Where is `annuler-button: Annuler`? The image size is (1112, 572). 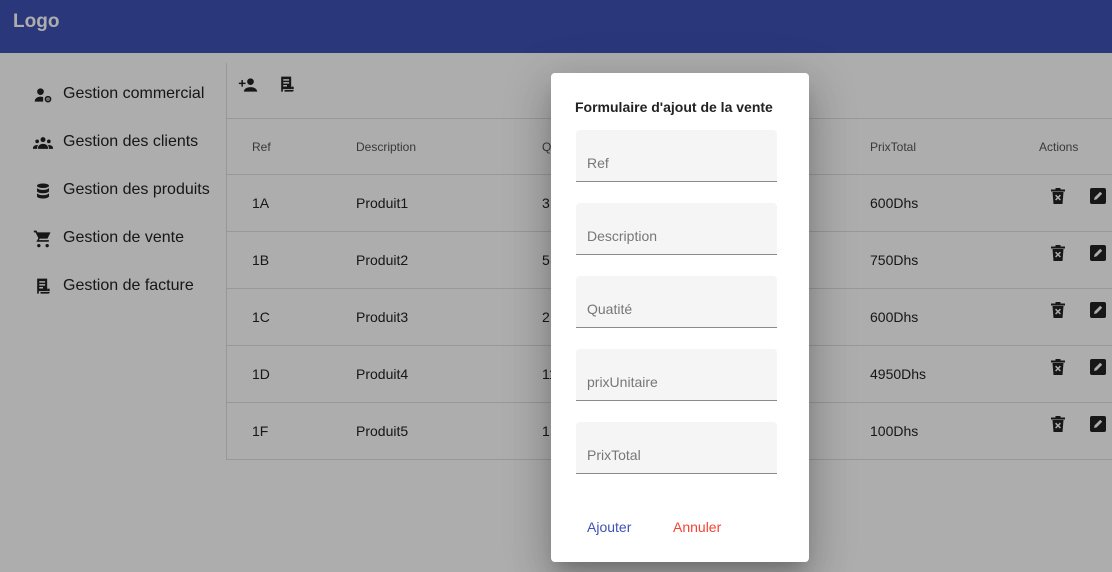 annuler-button: Annuler is located at coordinates (697, 527).